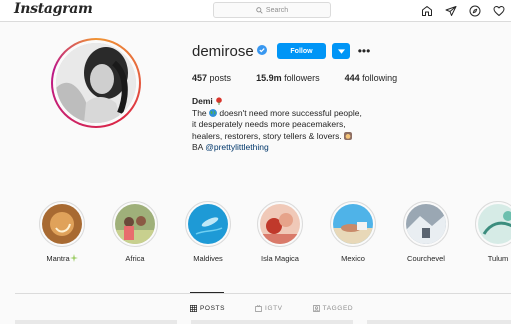  Describe the element at coordinates (316, 308) in the screenshot. I see `tagged-icon` at that location.